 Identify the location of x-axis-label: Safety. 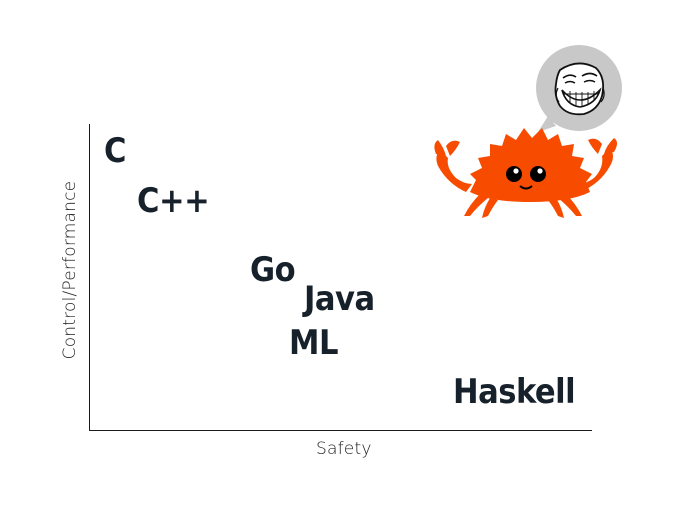
(344, 449).